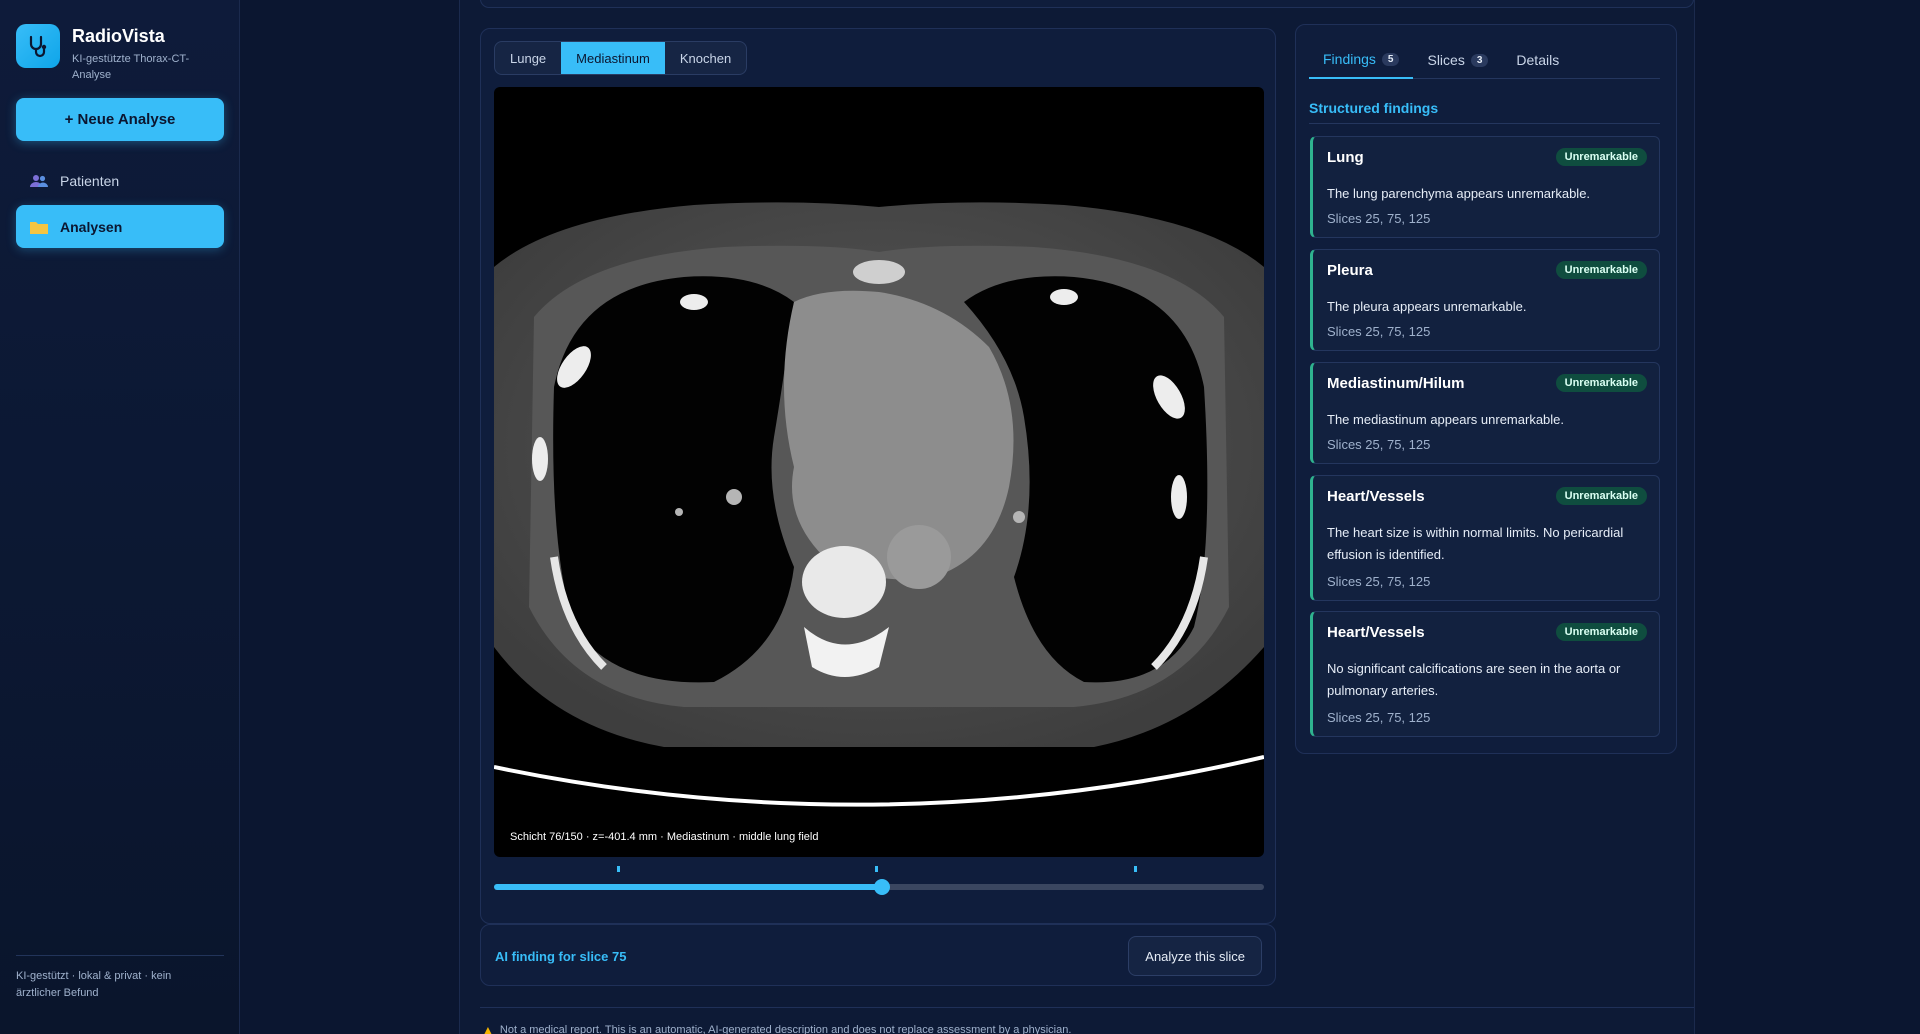 The height and width of the screenshot is (1034, 1920). I want to click on warning-icon: ▲, so click(488, 1028).